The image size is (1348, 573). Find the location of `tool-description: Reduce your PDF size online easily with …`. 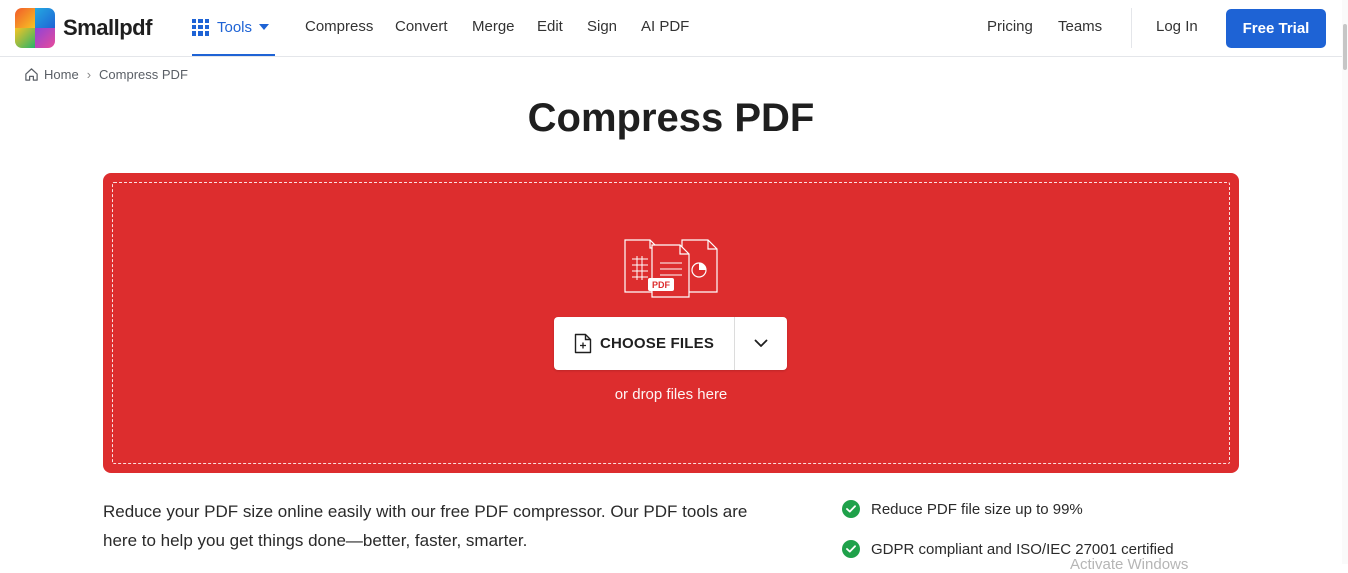

tool-description: Reduce your PDF size online easily with … is located at coordinates (425, 526).